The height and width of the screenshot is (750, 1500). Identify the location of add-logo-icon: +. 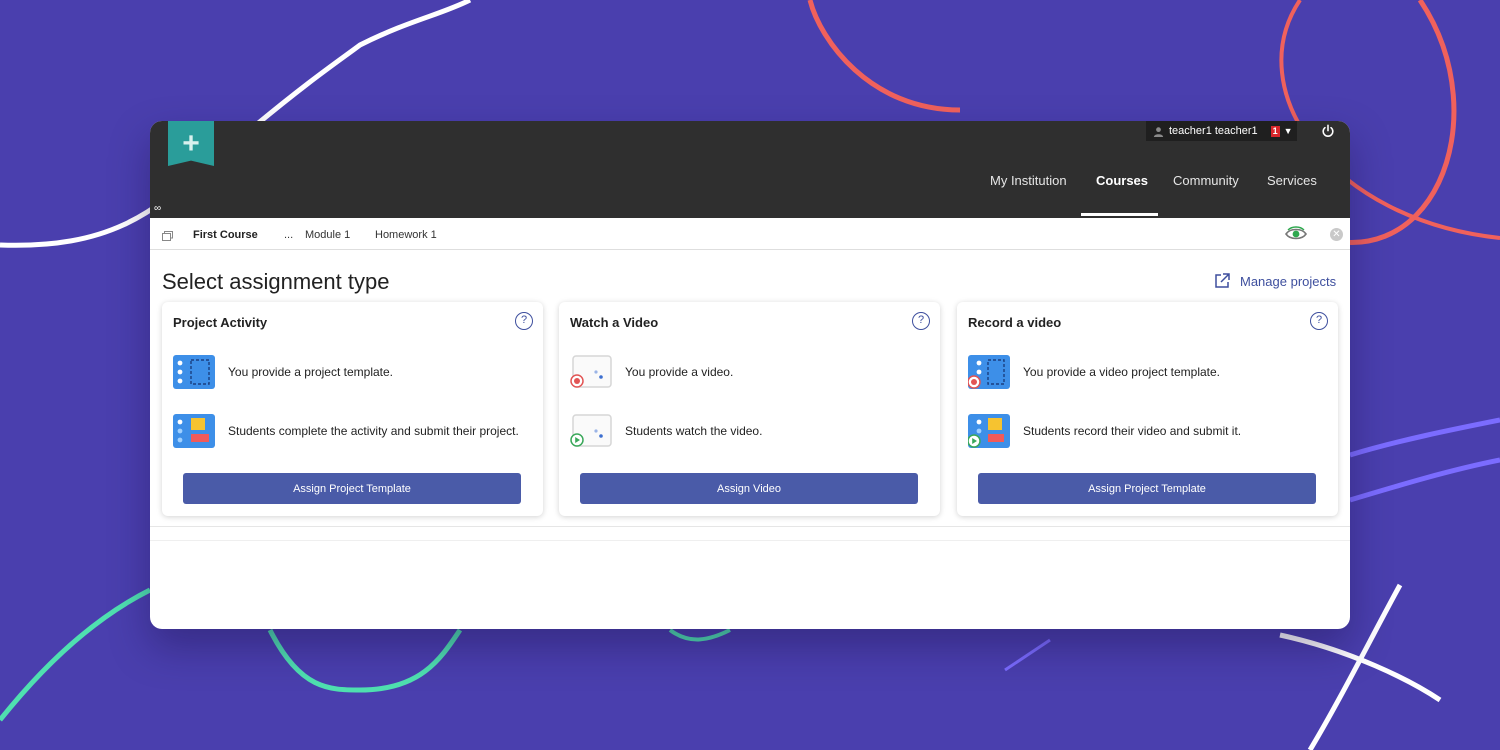
(191, 143).